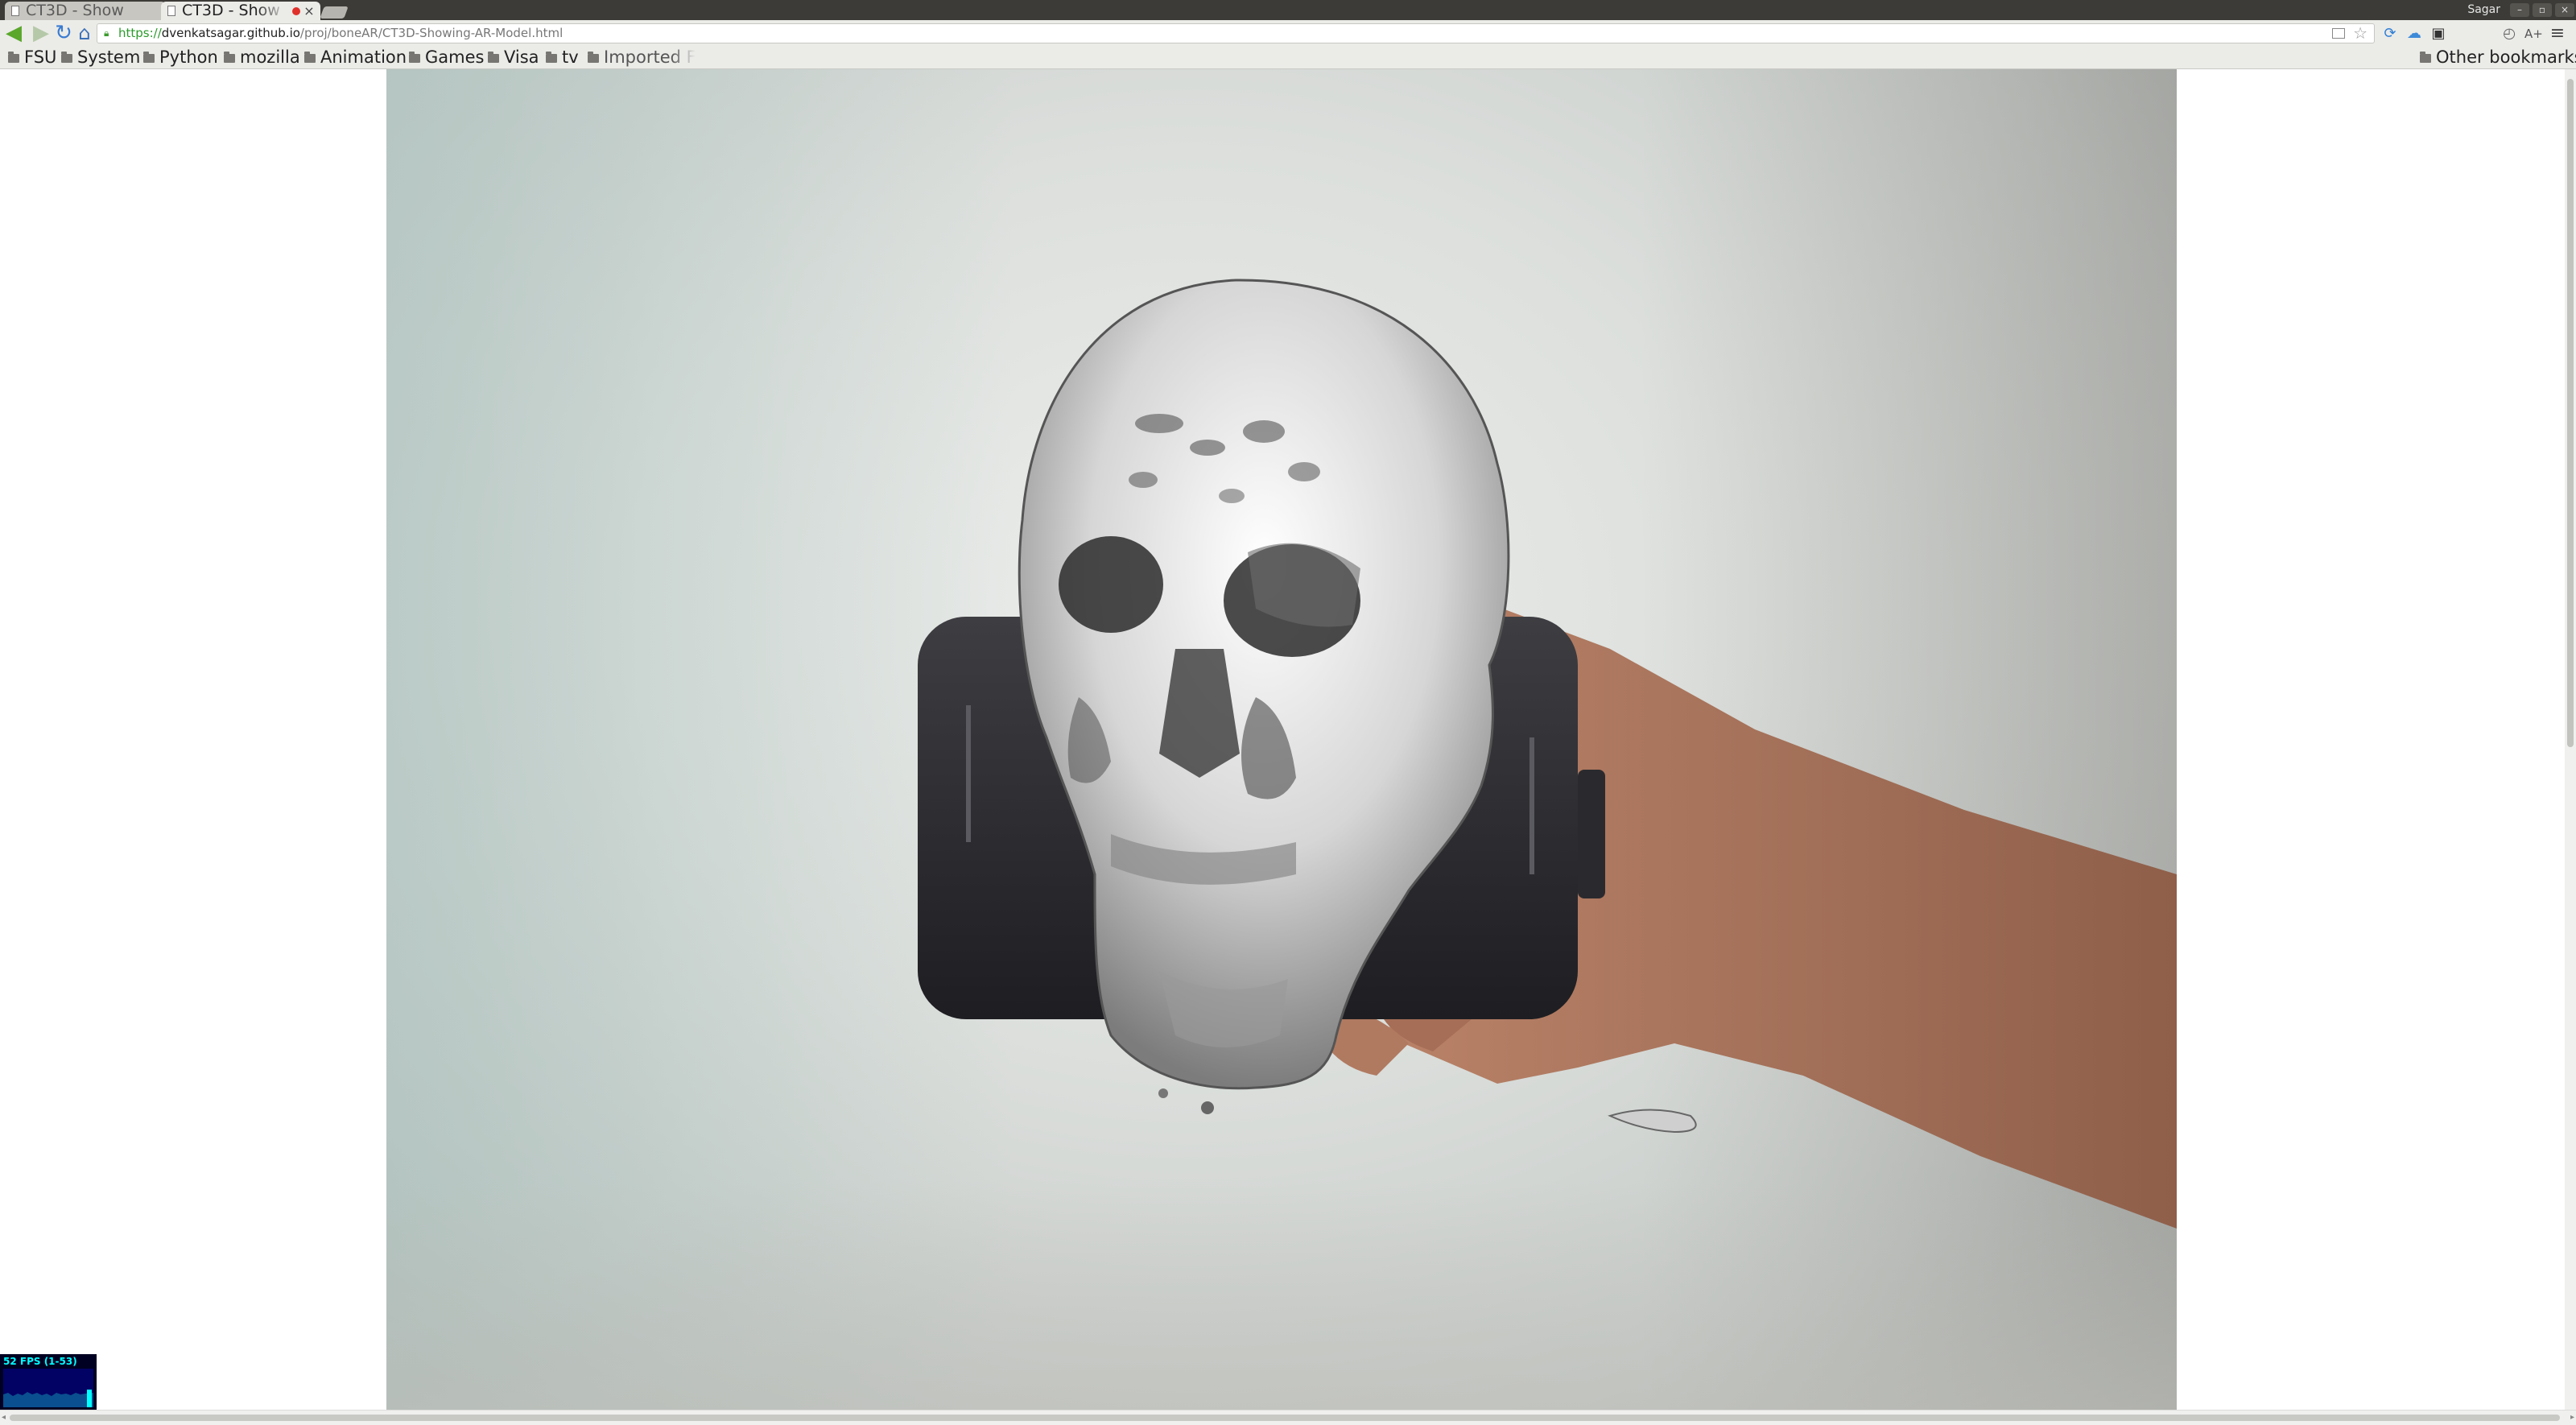  Describe the element at coordinates (84, 33) in the screenshot. I see `home-button: ⌂` at that location.